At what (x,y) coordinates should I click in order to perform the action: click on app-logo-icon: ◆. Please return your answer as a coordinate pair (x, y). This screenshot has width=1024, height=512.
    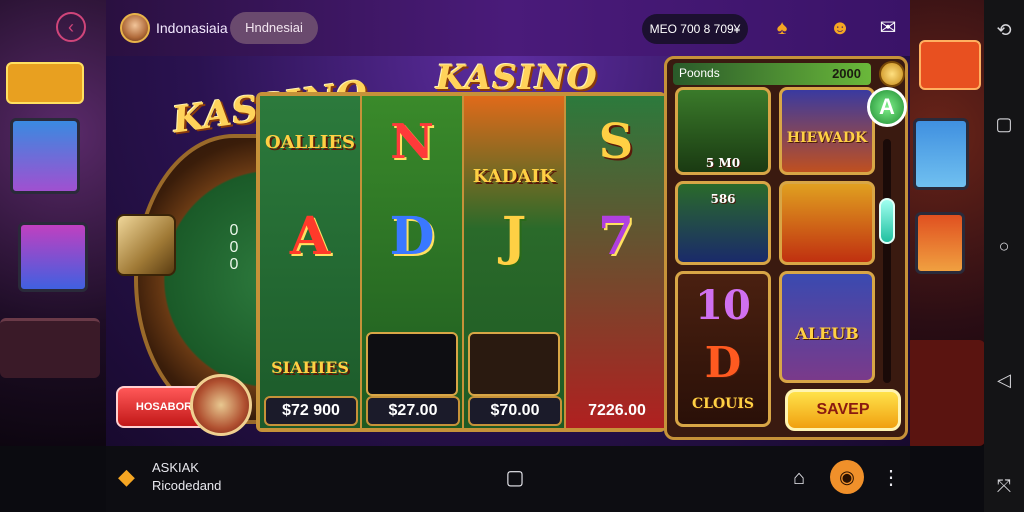
    Looking at the image, I should click on (131, 477).